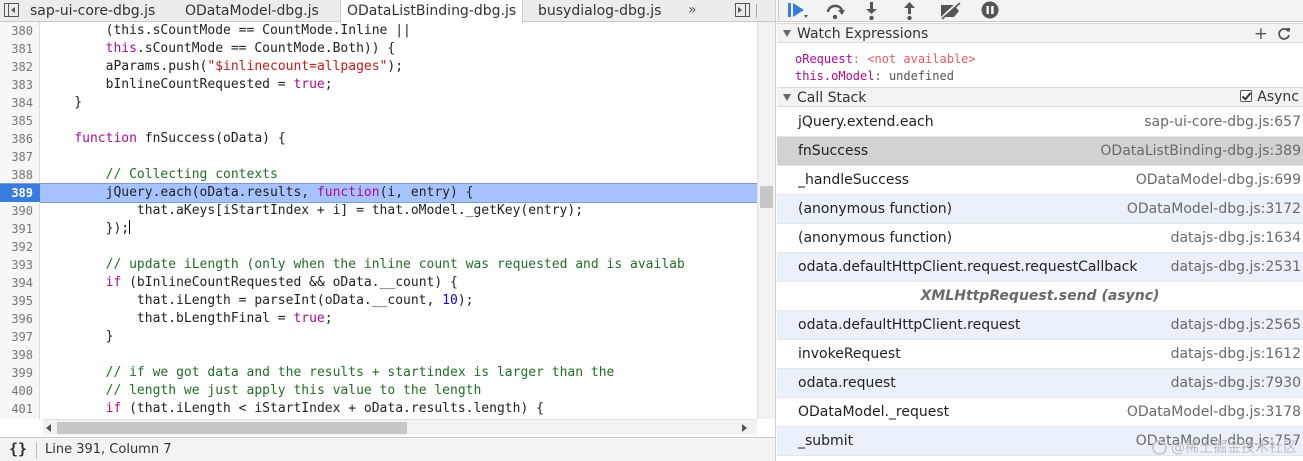 The width and height of the screenshot is (1303, 461). Describe the element at coordinates (20, 103) in the screenshot. I see `line-number: 384` at that location.